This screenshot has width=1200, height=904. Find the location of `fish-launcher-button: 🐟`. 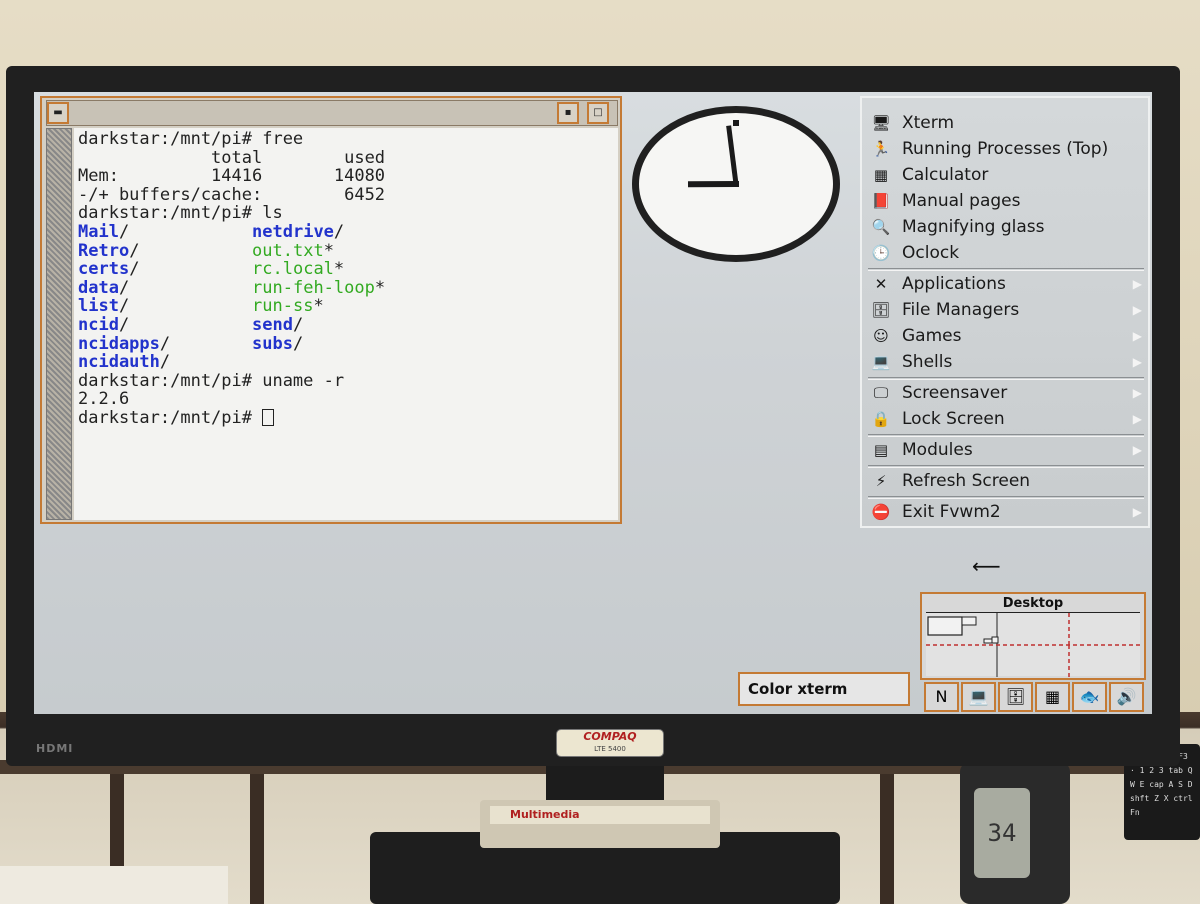

fish-launcher-button: 🐟 is located at coordinates (1089, 697).